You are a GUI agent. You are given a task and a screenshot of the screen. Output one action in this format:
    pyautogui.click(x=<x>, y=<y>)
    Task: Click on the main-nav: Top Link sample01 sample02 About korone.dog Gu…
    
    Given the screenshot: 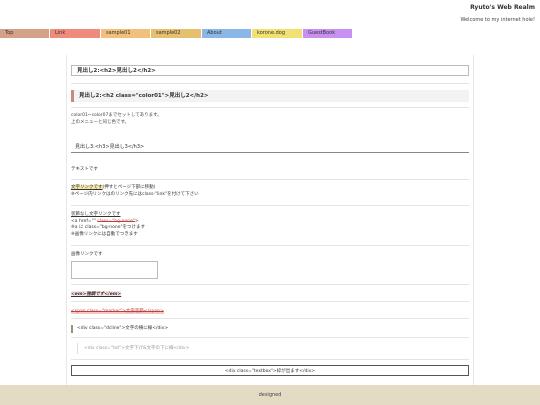 What is the action you would take?
    pyautogui.click(x=176, y=33)
    